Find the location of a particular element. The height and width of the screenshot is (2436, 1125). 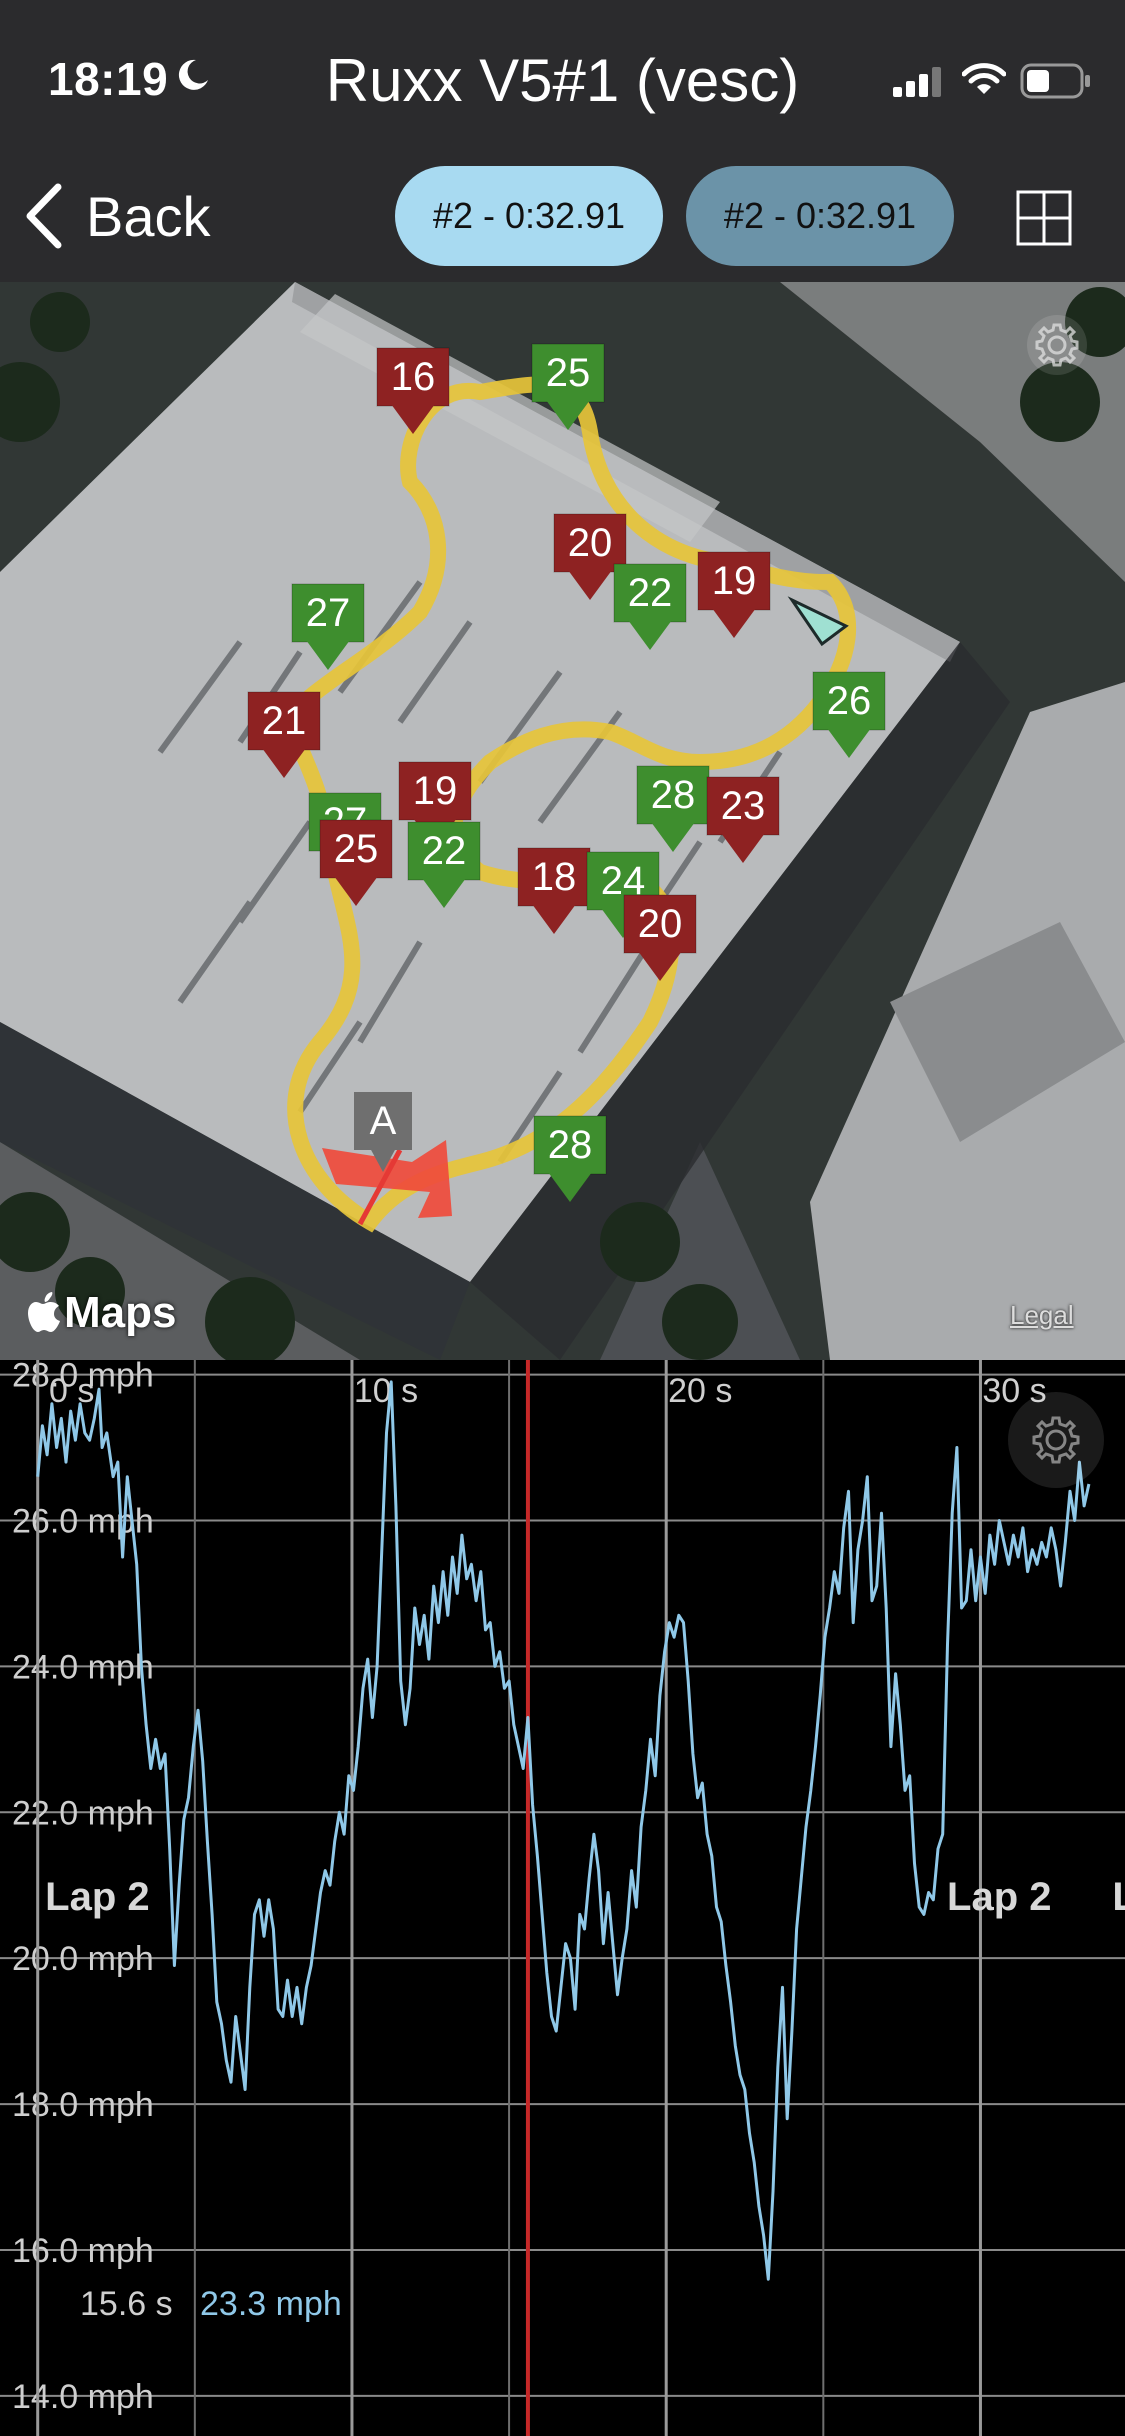

speed-marker-label: 18 is located at coordinates (554, 877).